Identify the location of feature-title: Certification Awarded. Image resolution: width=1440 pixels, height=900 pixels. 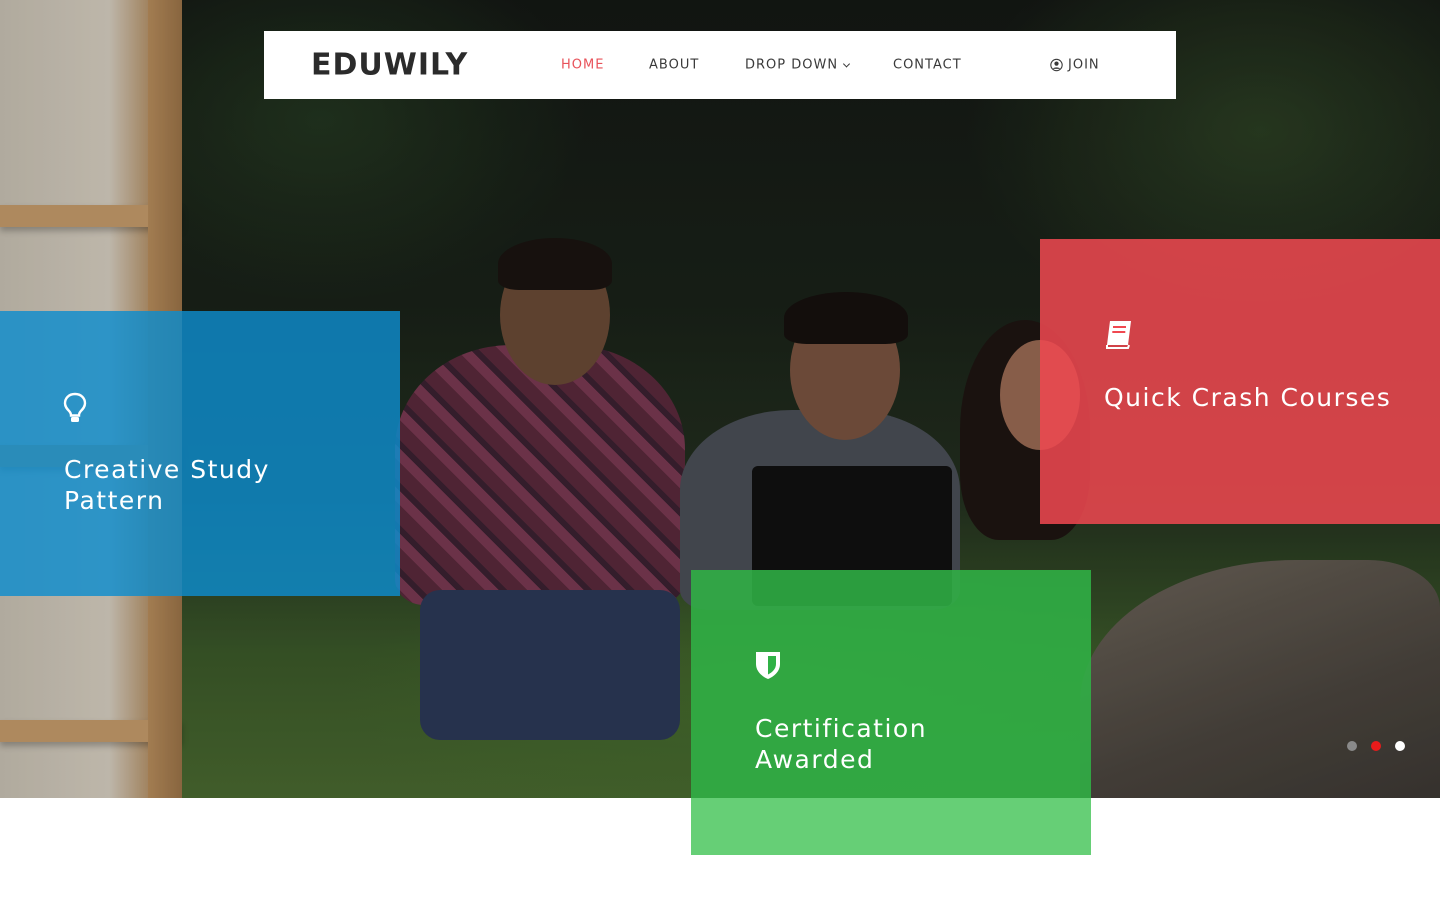
(841, 744).